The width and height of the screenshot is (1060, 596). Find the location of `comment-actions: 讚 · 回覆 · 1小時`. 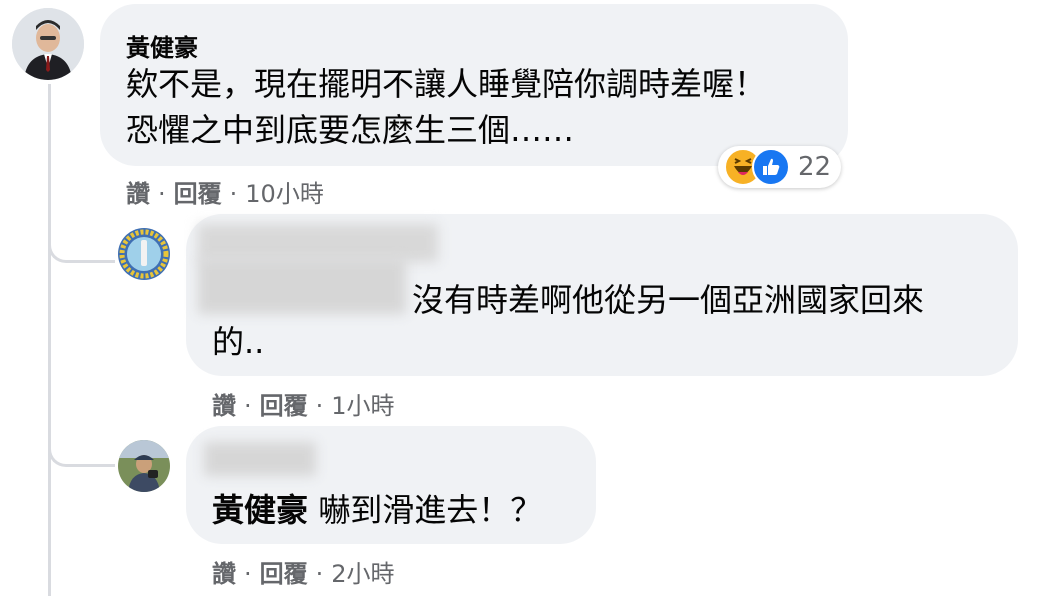

comment-actions: 讚 · 回覆 · 1小時 is located at coordinates (303, 403).